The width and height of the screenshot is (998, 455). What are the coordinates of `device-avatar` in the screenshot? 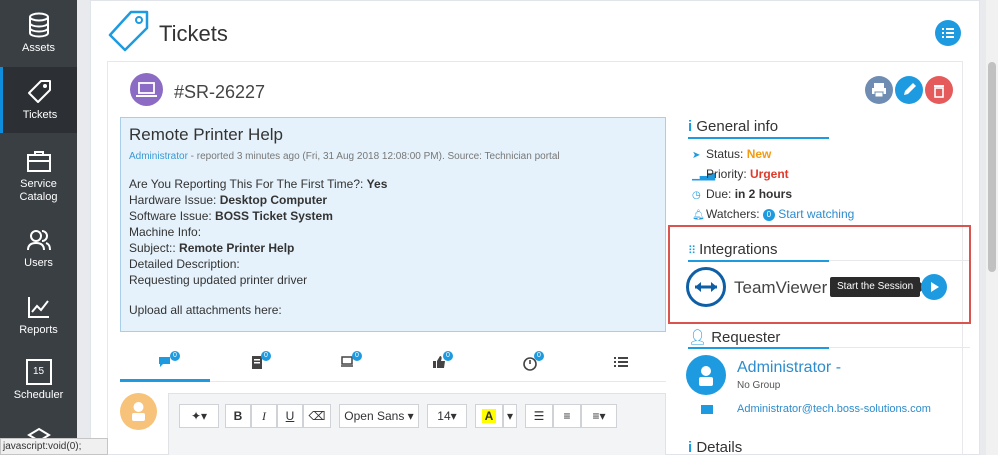 It's located at (146, 89).